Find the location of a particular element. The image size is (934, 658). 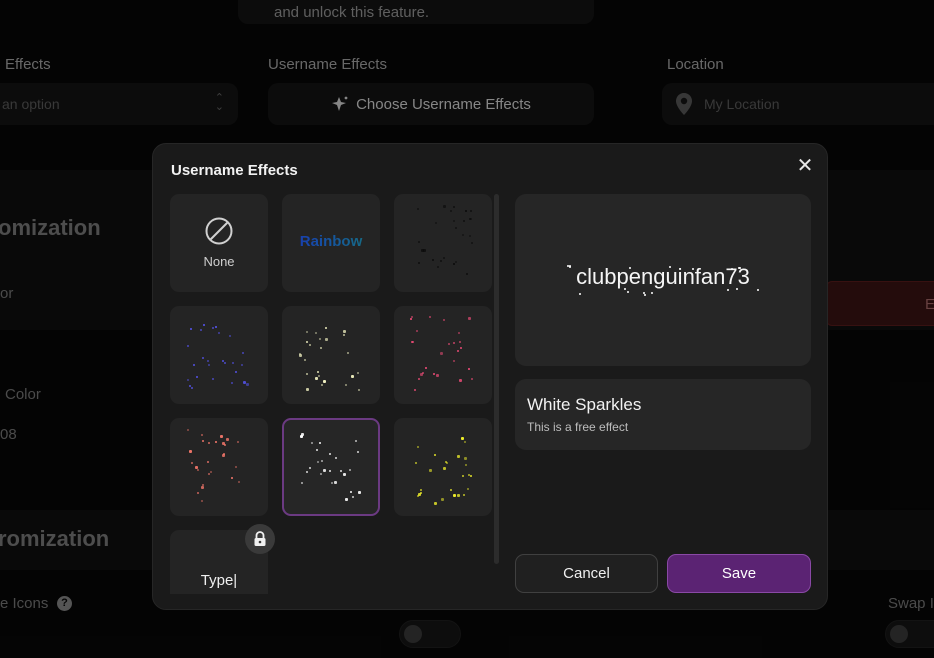

cancel-button: Cancel is located at coordinates (586, 573).